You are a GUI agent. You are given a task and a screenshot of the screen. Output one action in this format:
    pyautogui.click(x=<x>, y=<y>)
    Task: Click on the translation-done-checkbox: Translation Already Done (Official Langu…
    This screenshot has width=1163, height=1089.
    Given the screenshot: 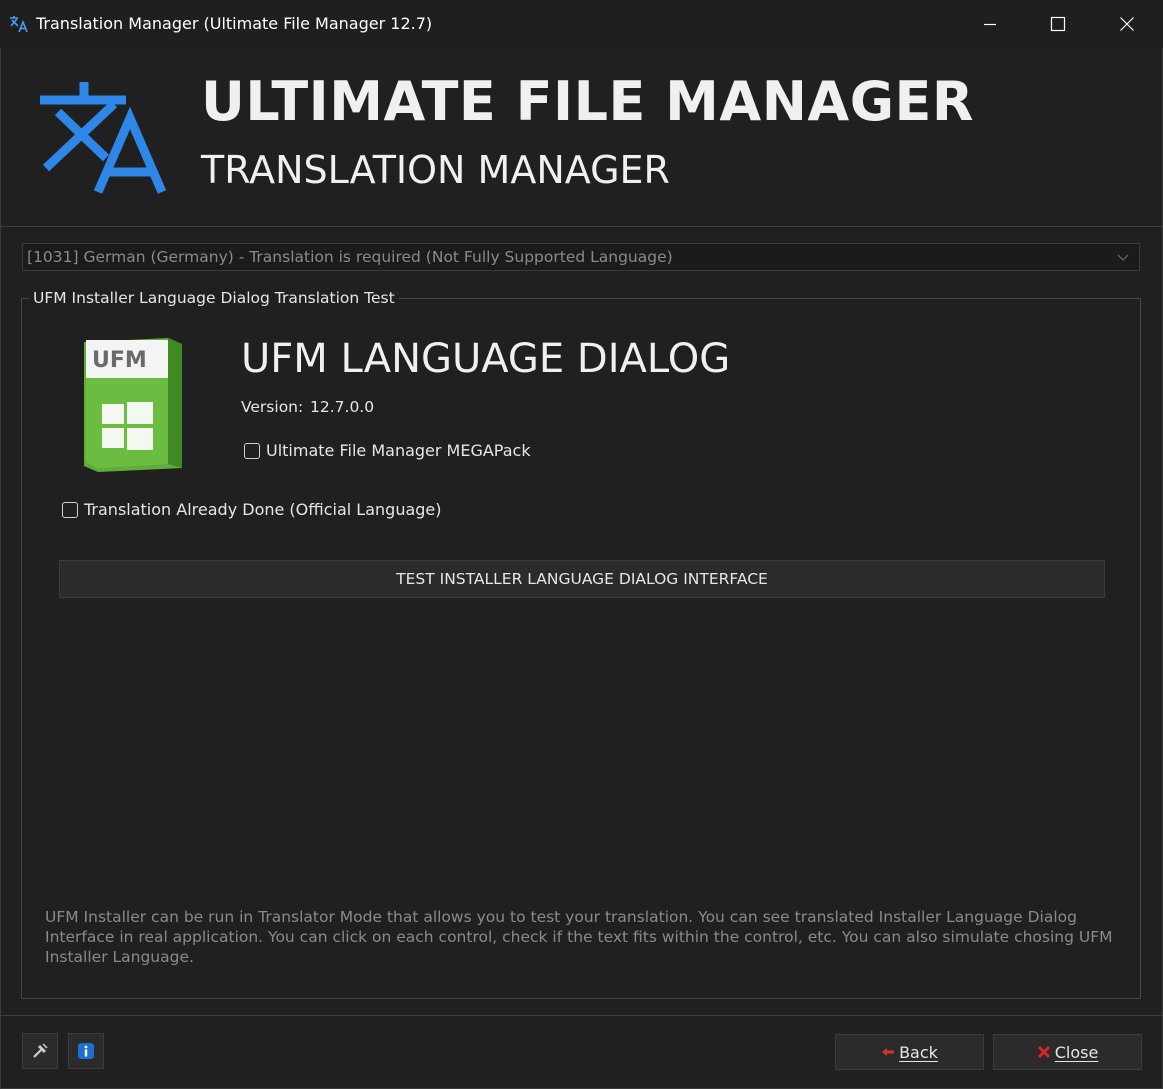 What is the action you would take?
    pyautogui.click(x=252, y=509)
    